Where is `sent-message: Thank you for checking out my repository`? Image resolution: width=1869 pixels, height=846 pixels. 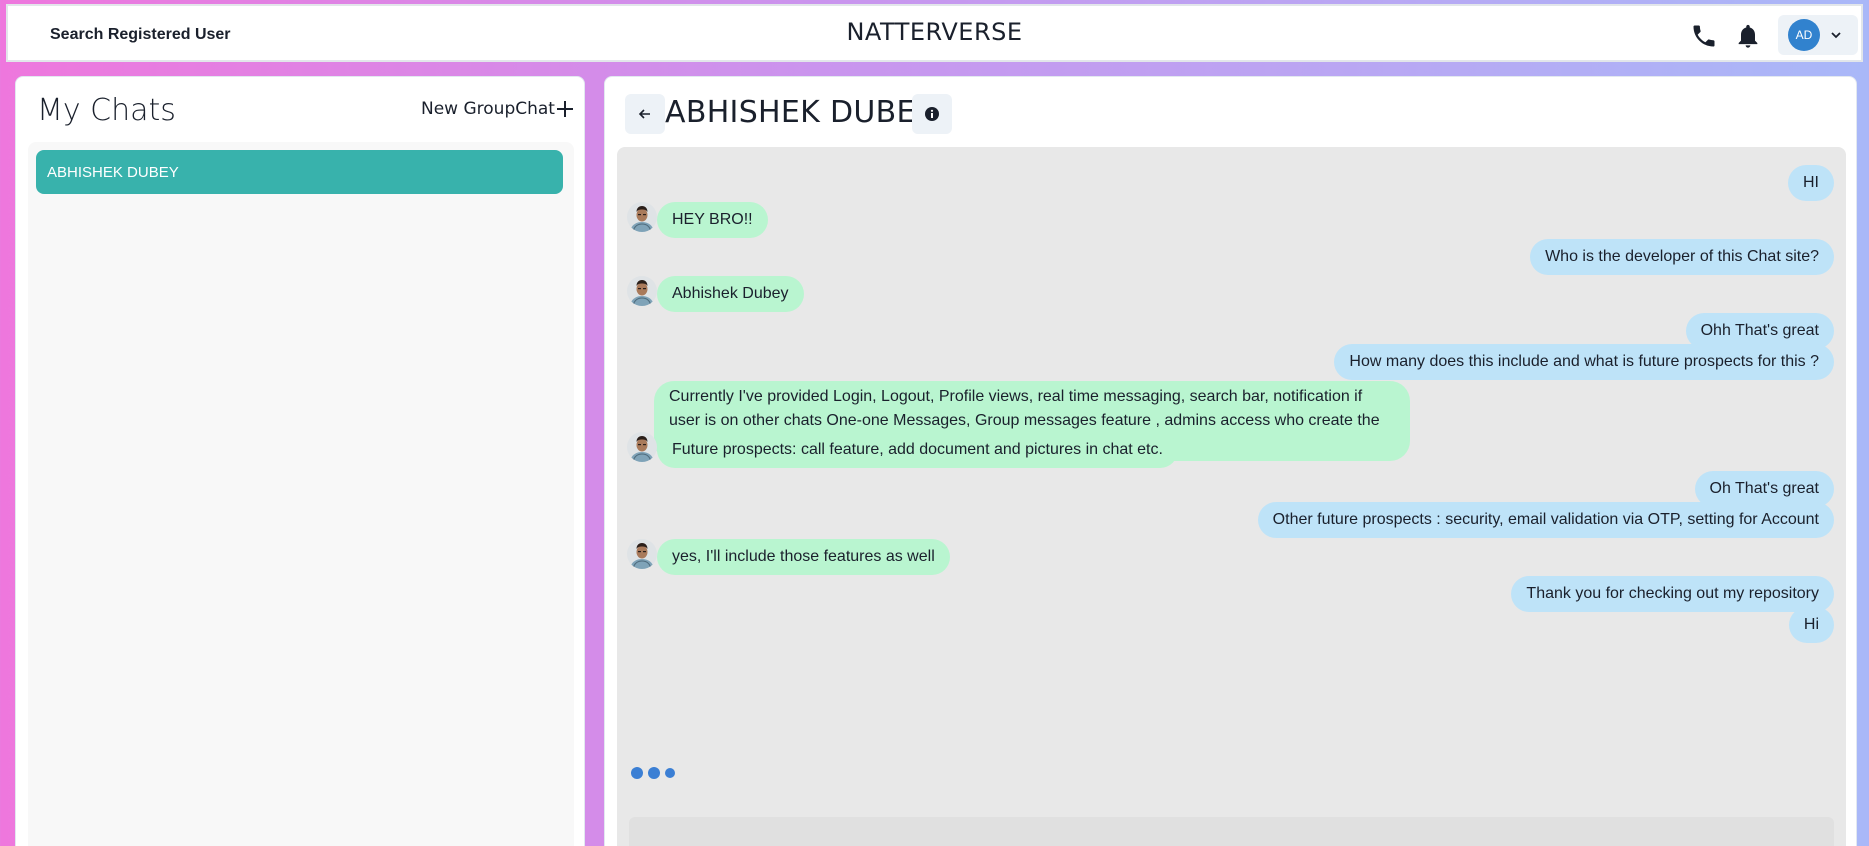
sent-message: Thank you for checking out my repository is located at coordinates (1672, 594).